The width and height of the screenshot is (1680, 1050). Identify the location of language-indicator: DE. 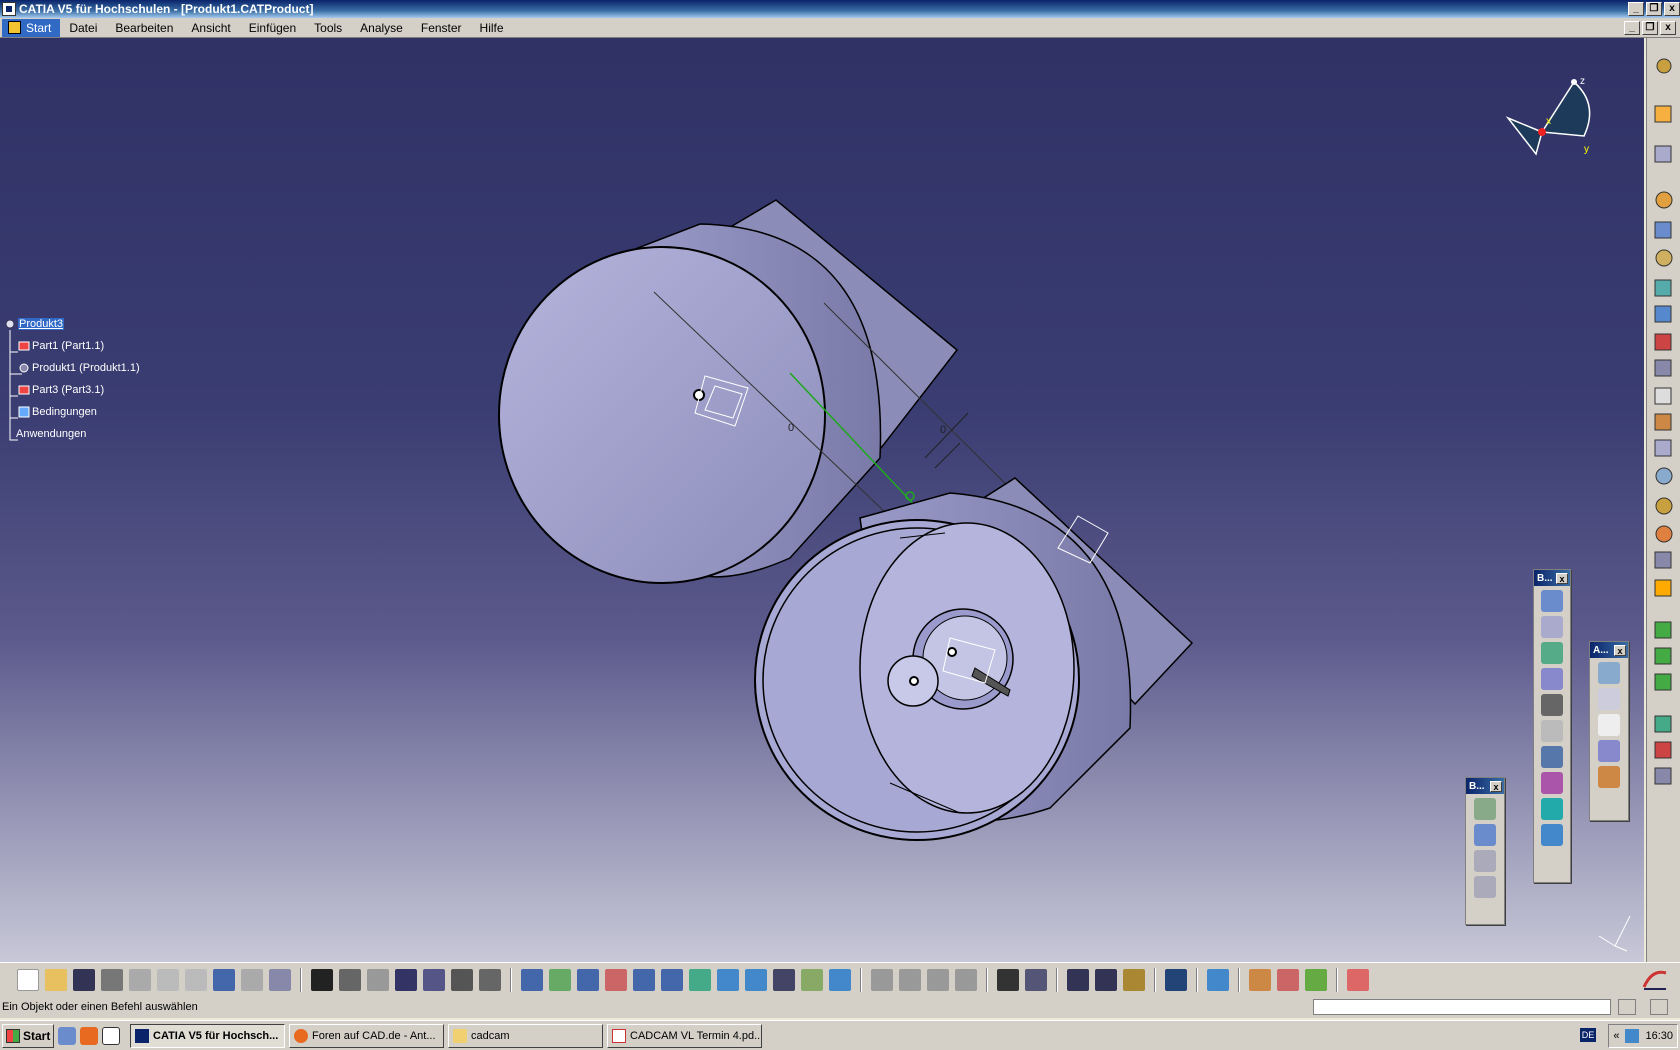
(1588, 1035).